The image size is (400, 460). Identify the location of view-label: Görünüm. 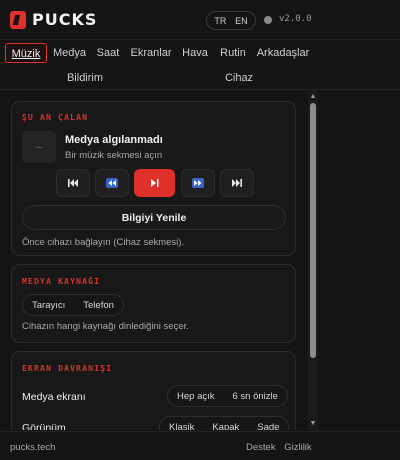
(44, 426).